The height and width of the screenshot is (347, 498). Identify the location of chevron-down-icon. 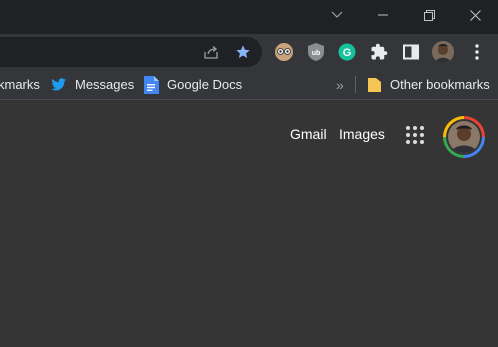
(337, 14).